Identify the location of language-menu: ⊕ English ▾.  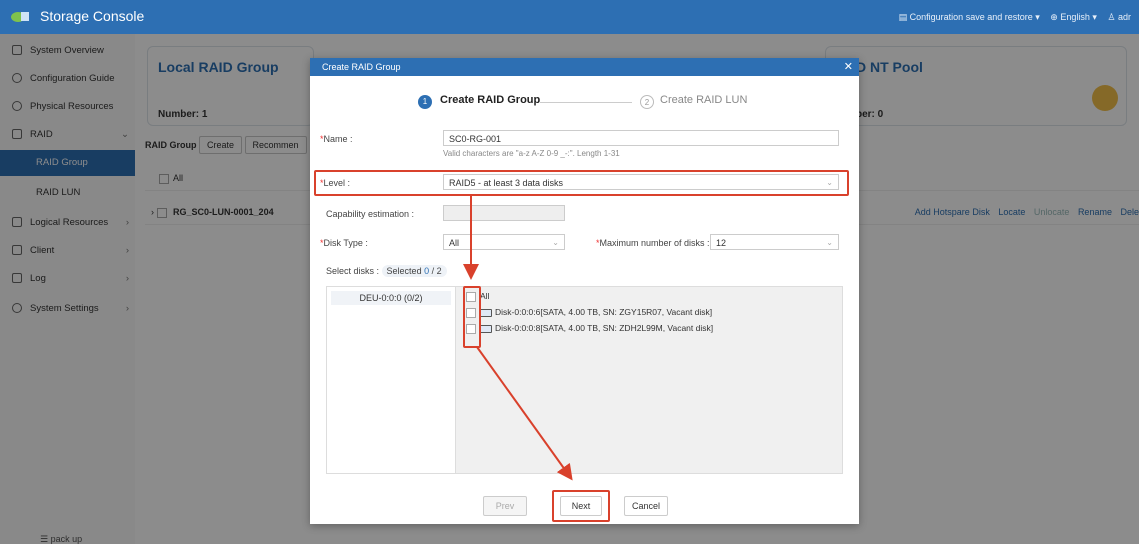
(1073, 17).